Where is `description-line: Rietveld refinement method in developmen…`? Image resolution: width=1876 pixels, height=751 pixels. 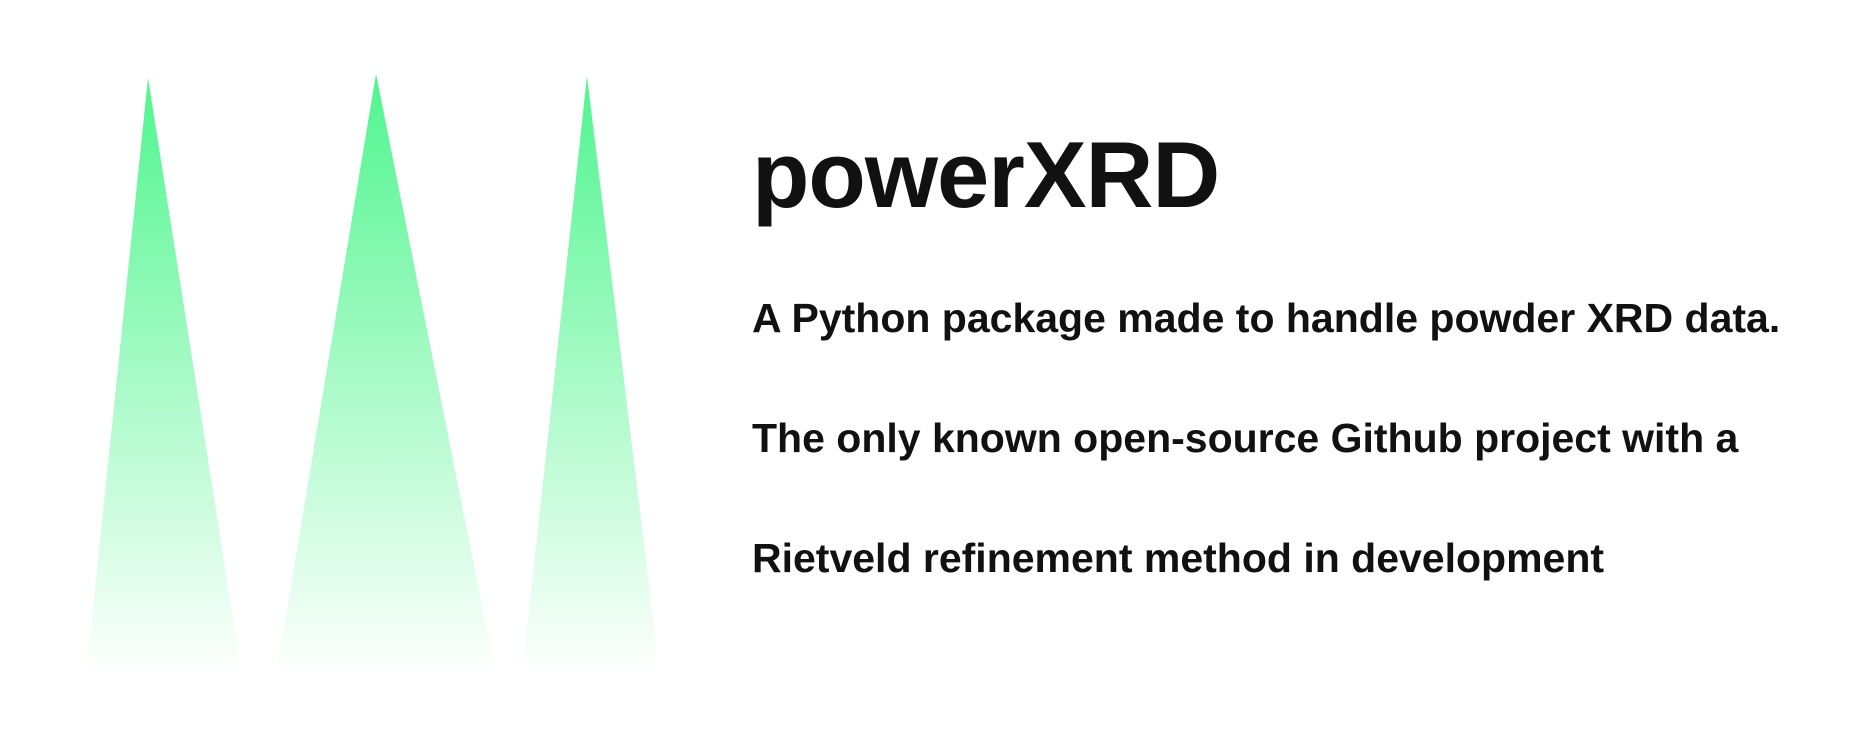
description-line: Rietveld refinement method in developmen… is located at coordinates (1178, 558).